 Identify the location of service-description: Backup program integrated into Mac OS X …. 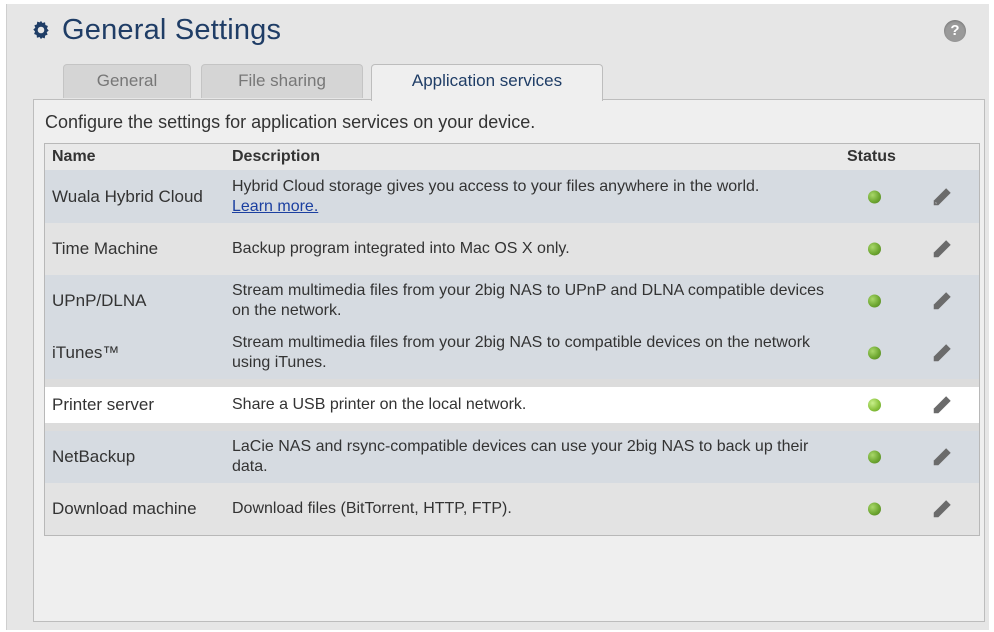
(401, 248).